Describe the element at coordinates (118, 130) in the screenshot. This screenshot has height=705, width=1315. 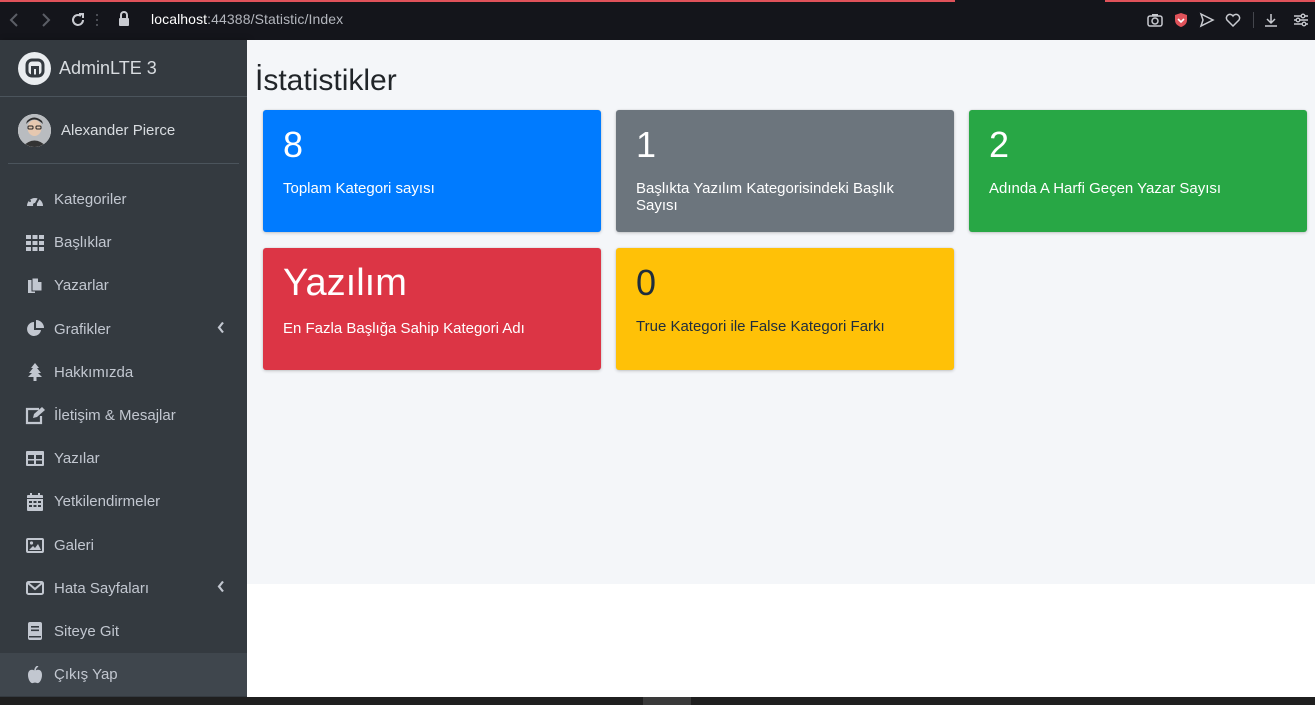
I see `user-name: Alexander Pierce` at that location.